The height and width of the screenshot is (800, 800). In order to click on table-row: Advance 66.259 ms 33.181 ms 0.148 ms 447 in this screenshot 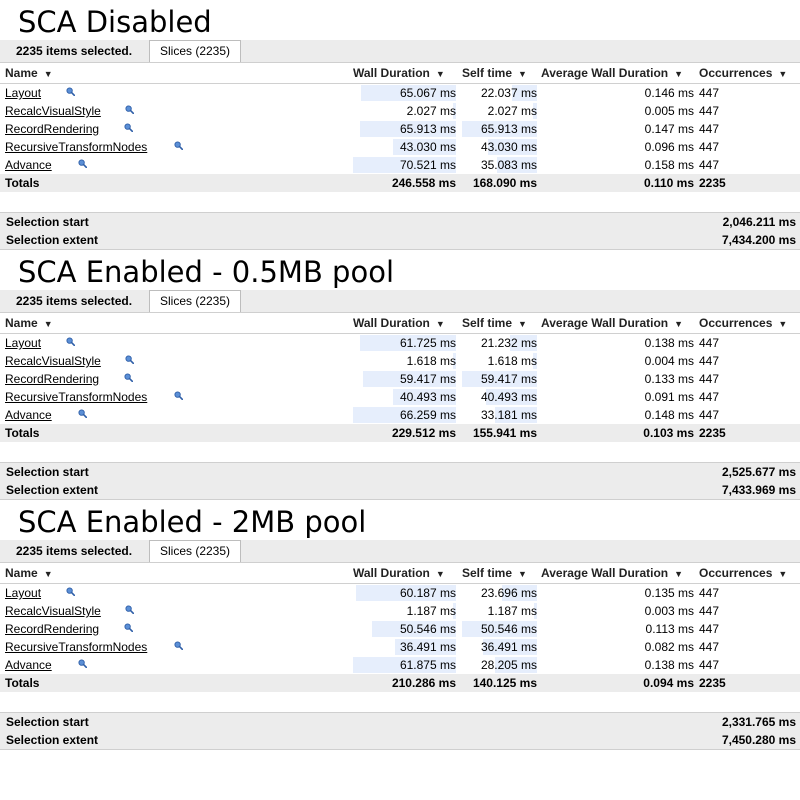, I will do `click(400, 415)`.